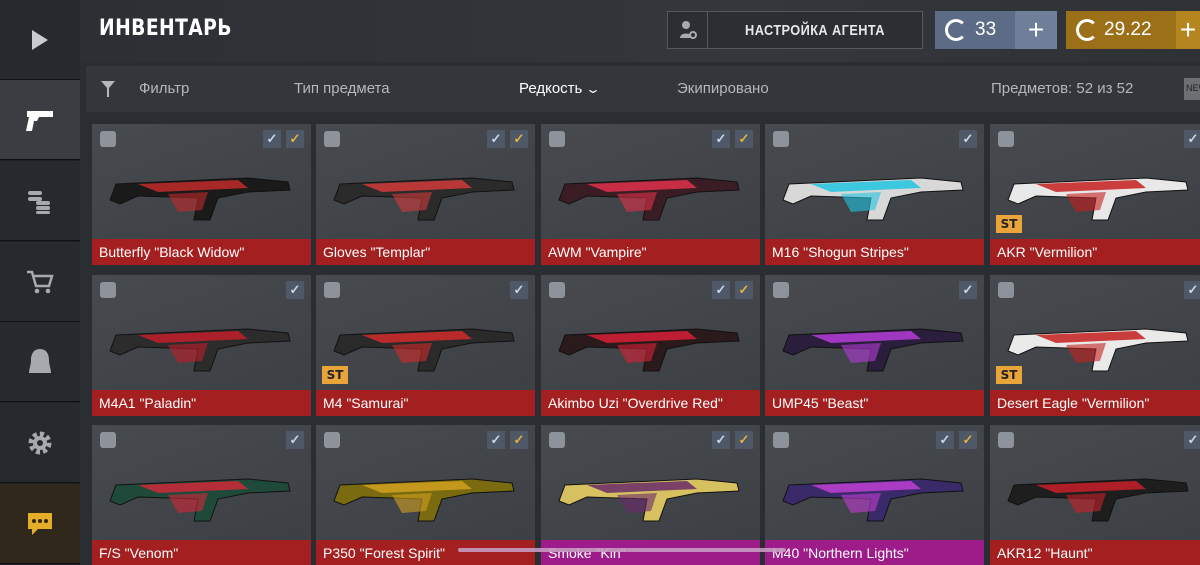 Image resolution: width=1200 pixels, height=565 pixels. I want to click on sidebar-item-settings, so click(40, 443).